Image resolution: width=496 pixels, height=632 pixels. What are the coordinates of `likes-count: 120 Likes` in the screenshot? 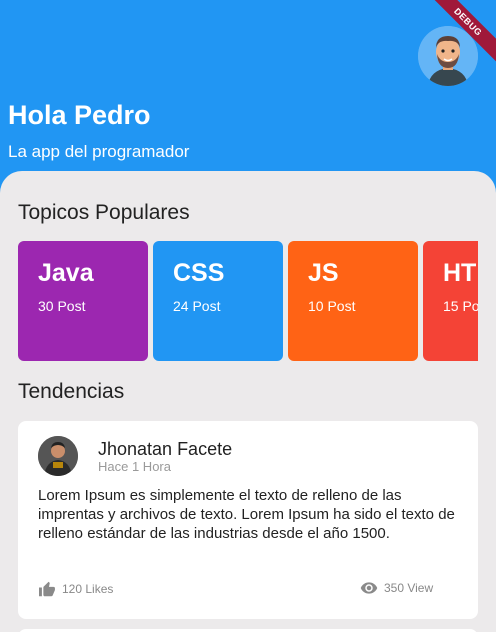 It's located at (88, 589).